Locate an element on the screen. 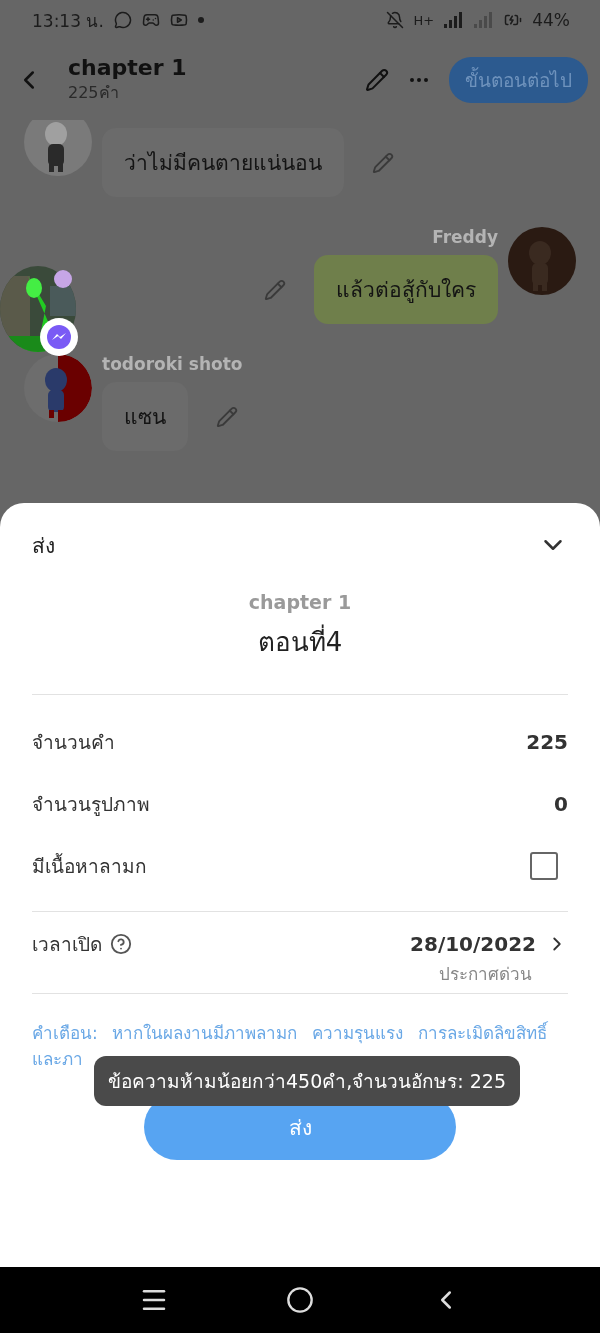 The width and height of the screenshot is (600, 1333). row-value: 225 is located at coordinates (547, 742).